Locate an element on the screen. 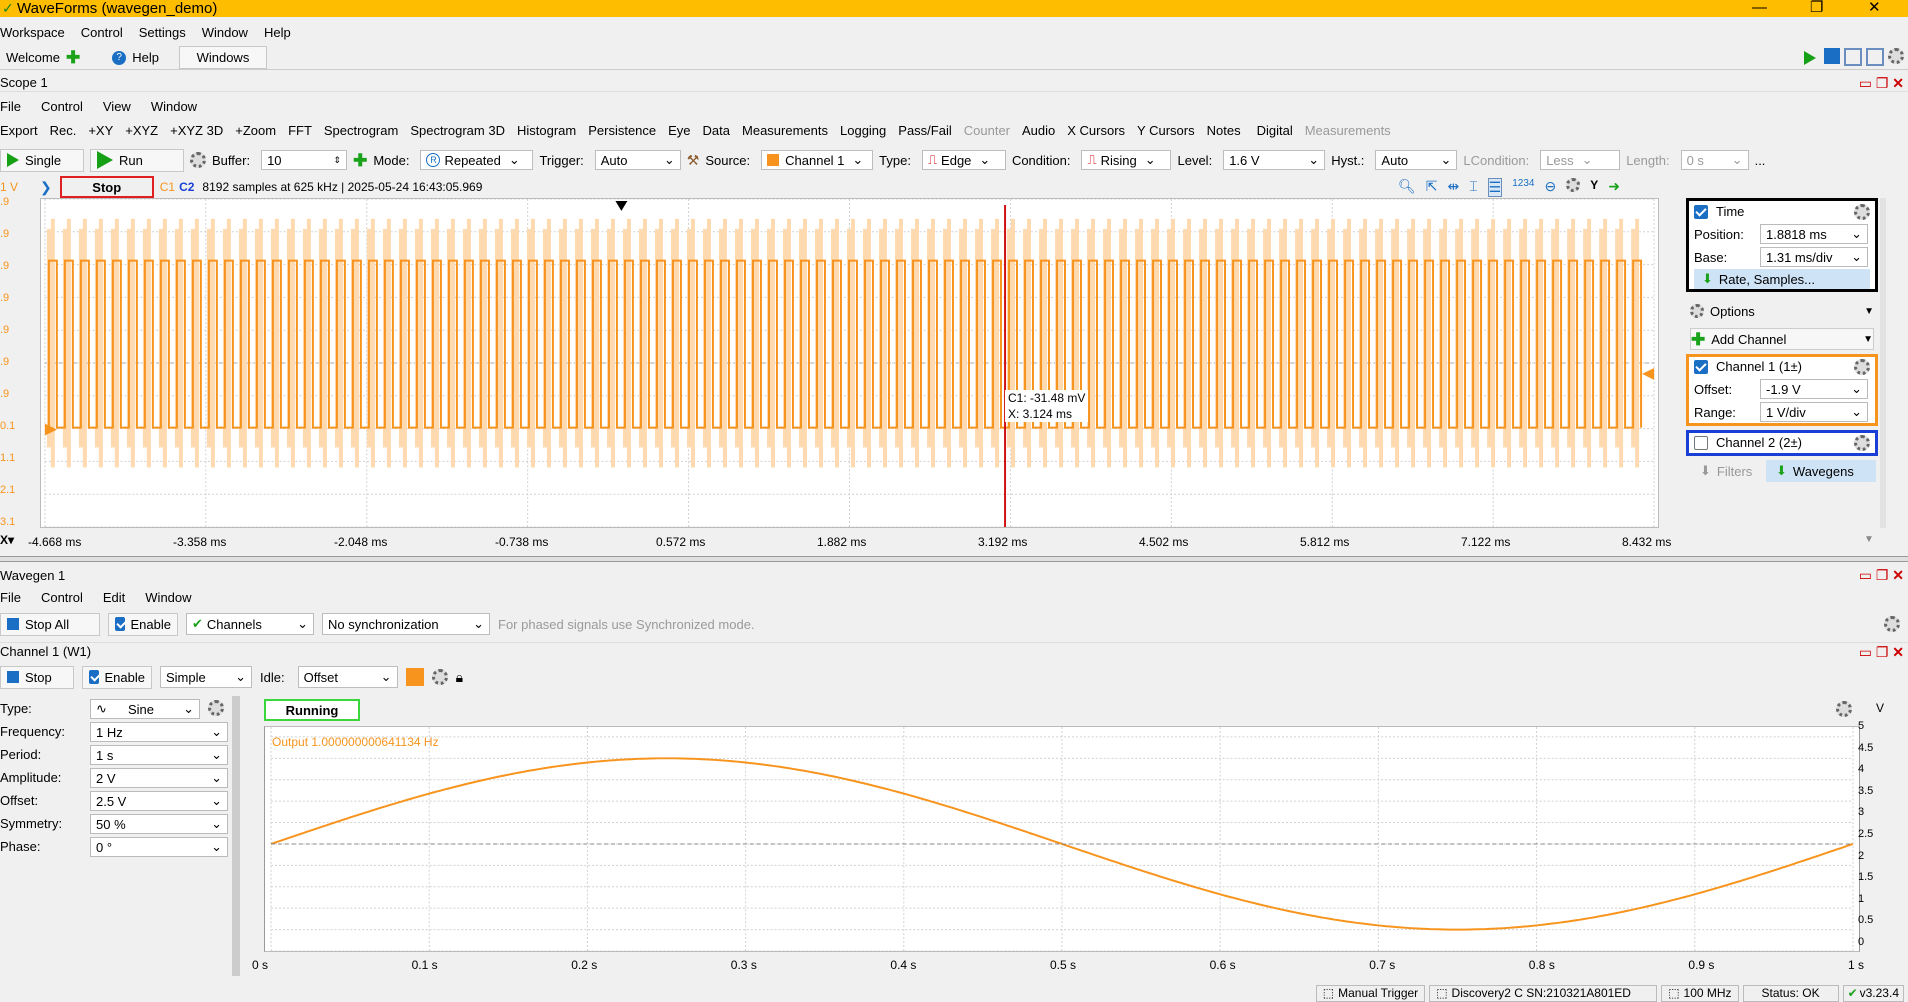  channel1-checkbox is located at coordinates (1701, 366).